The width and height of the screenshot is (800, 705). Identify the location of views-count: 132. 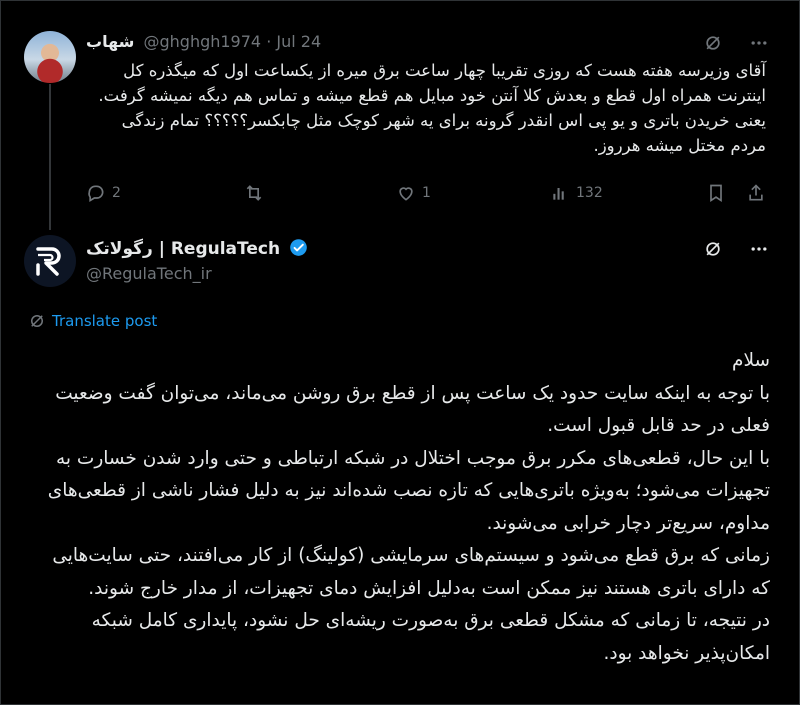
(589, 193).